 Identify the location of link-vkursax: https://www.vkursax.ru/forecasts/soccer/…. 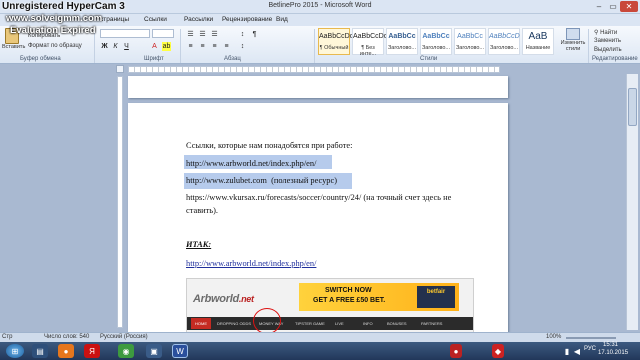
(318, 197).